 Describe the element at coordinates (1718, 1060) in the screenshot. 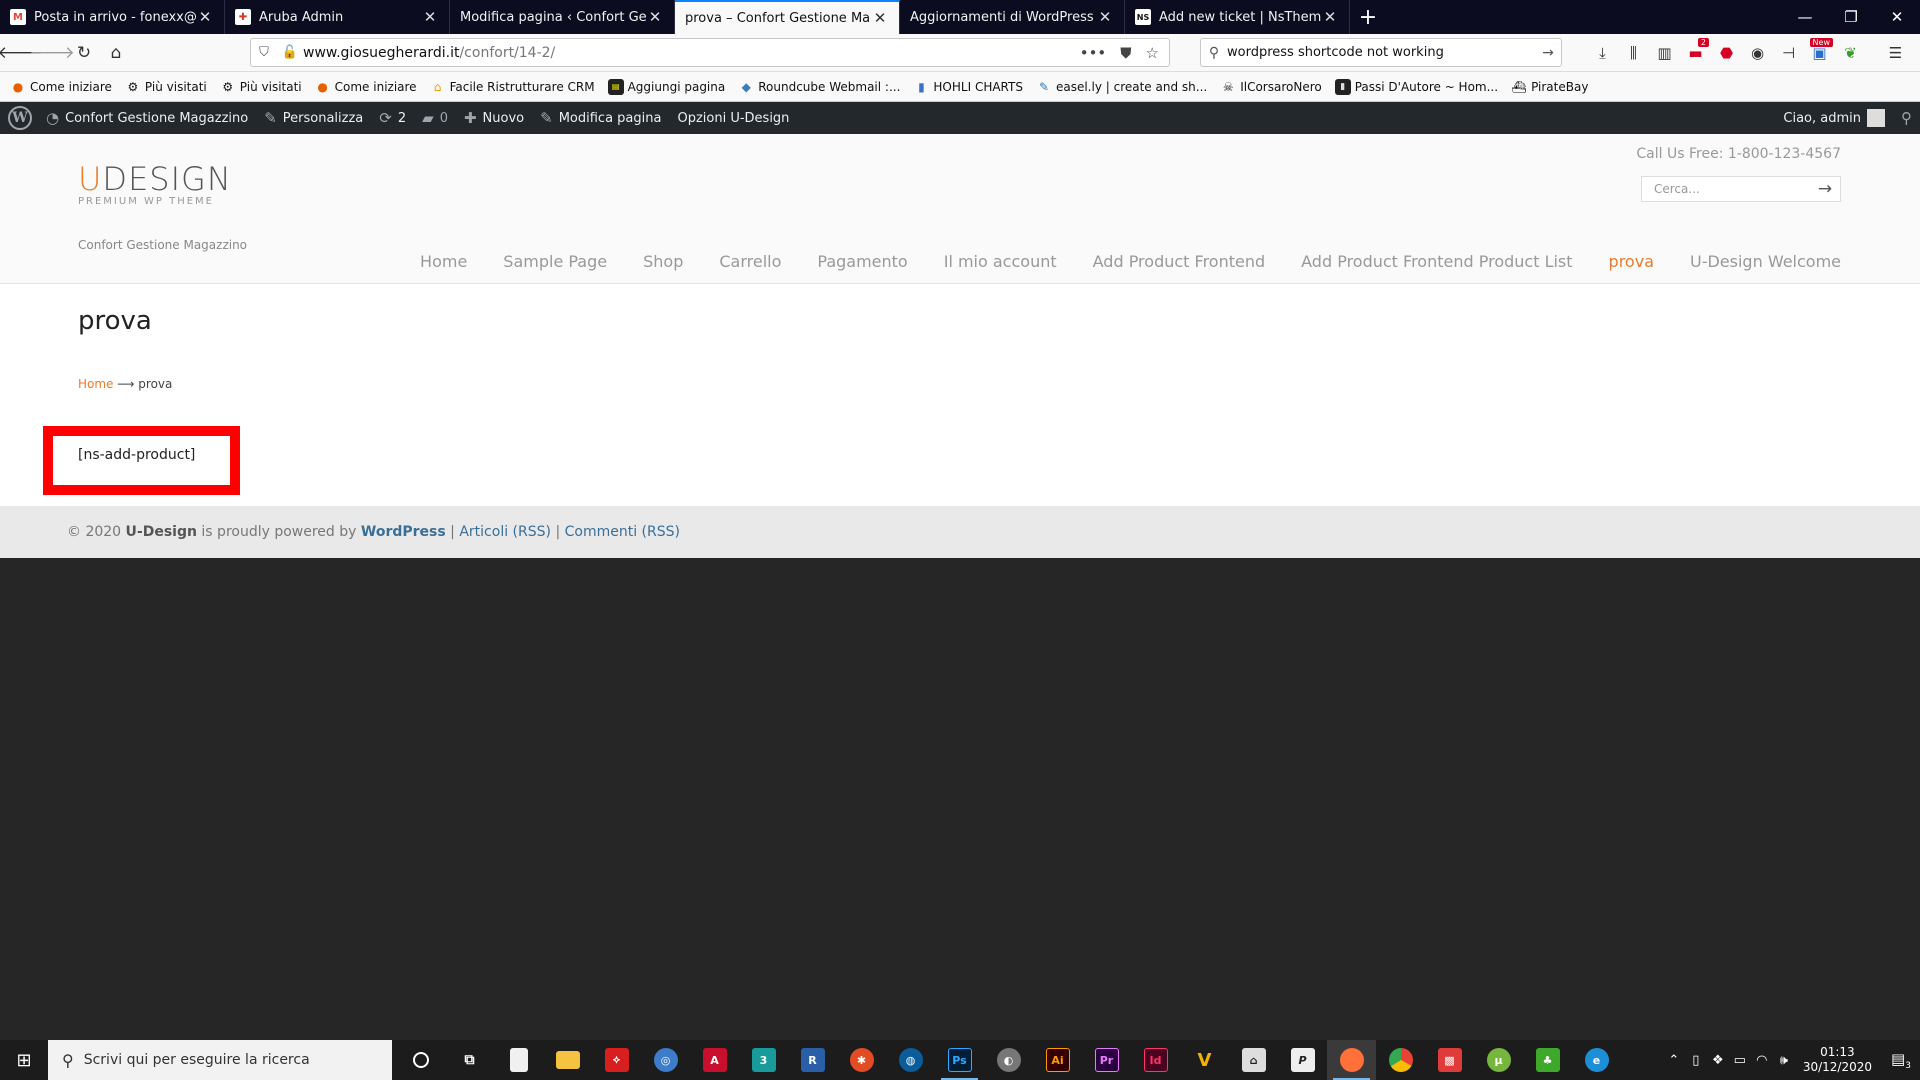

I see `dropbox-icon: ❖` at that location.